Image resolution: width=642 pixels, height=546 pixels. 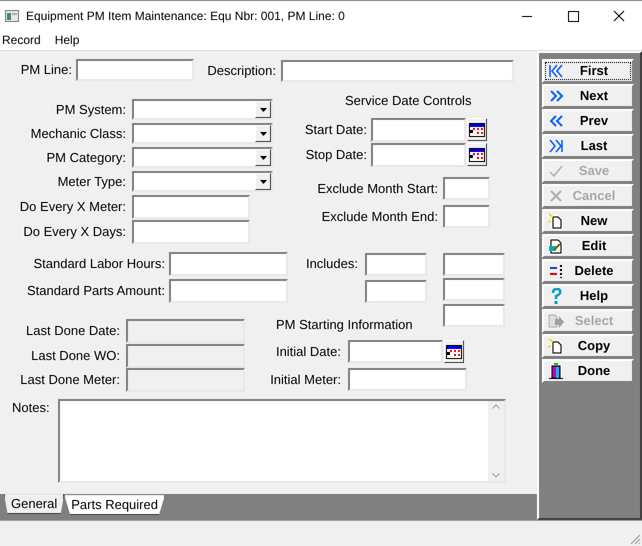 I want to click on field-label: Exclude Month Start:, so click(x=377, y=188).